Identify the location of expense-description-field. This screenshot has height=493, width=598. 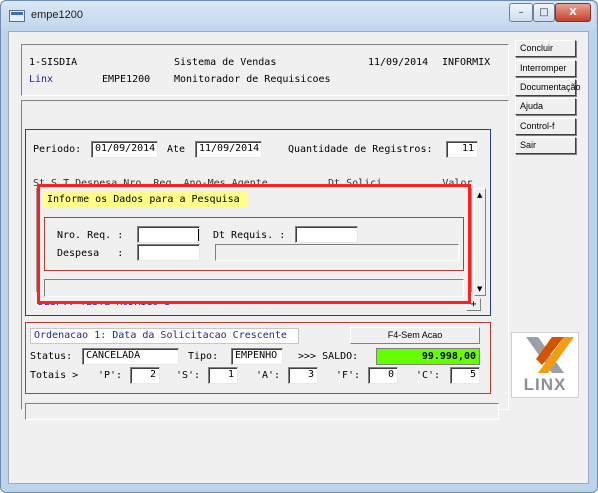
(337, 252).